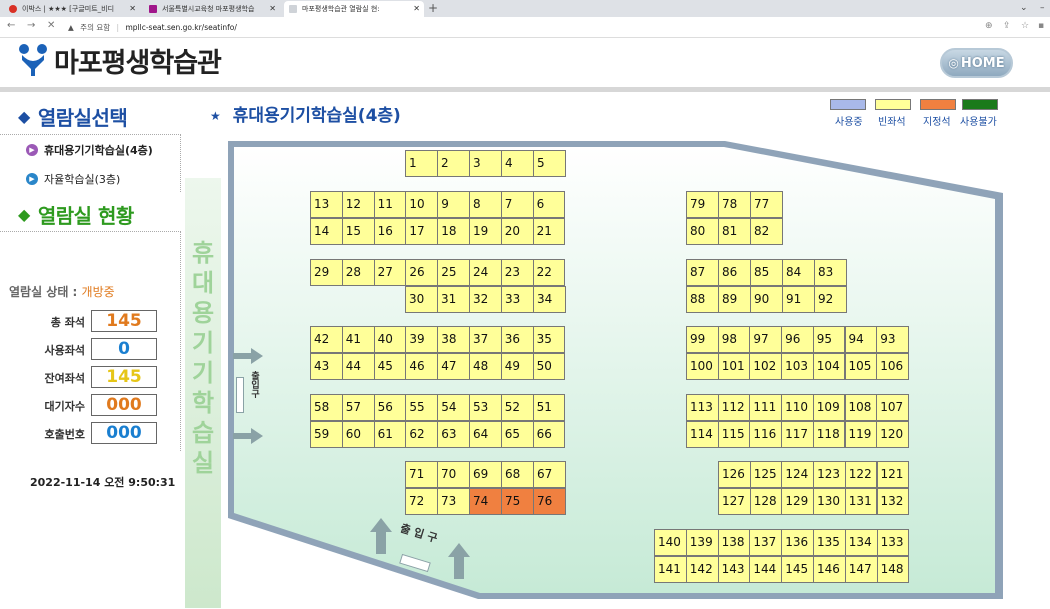 The height and width of the screenshot is (609, 1050). Describe the element at coordinates (358, 407) in the screenshot. I see `seat-57: 57` at that location.